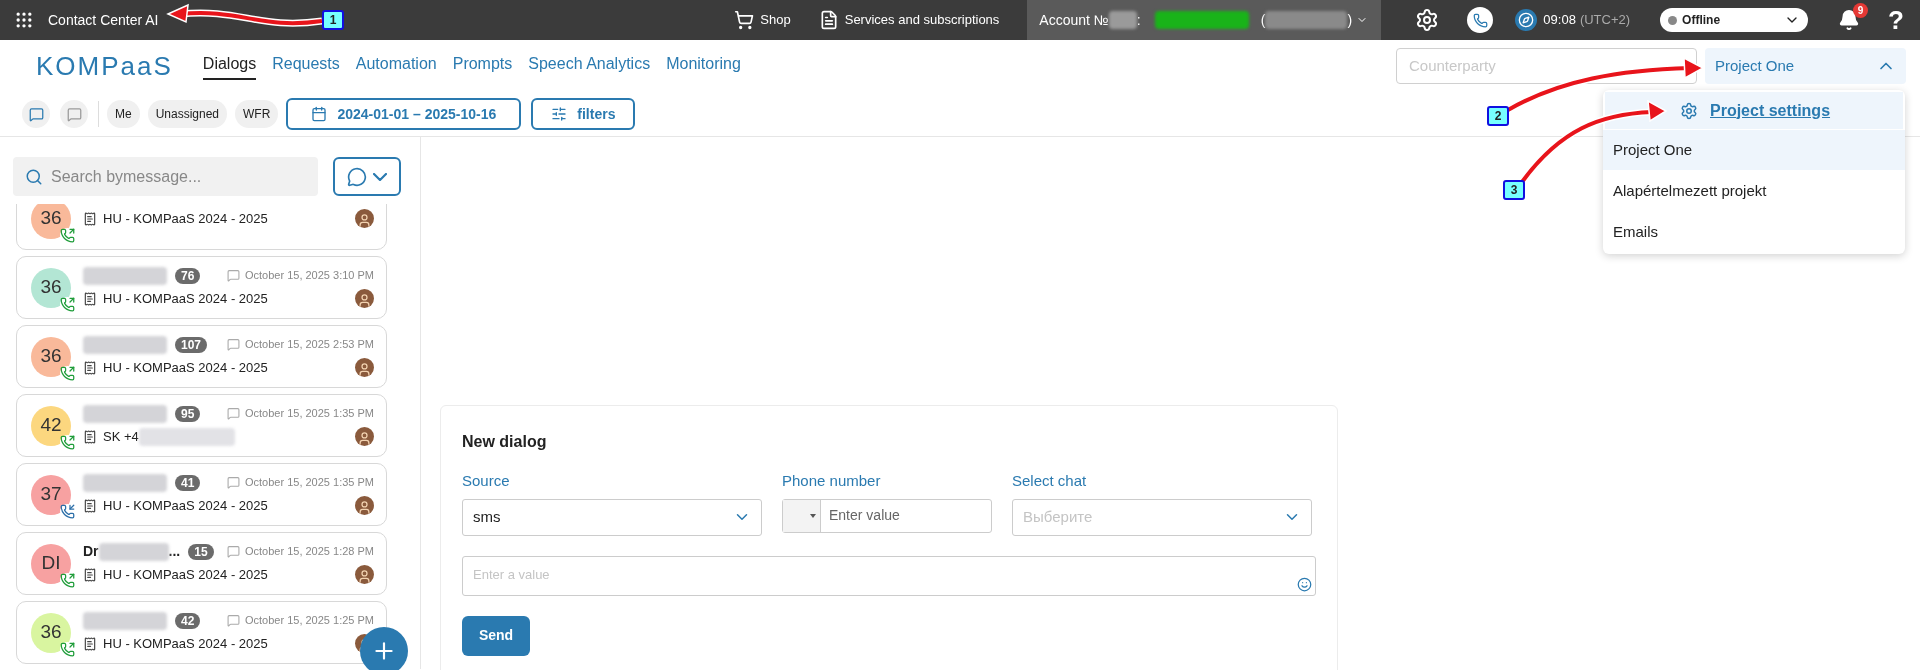 Image resolution: width=1920 pixels, height=670 pixels. What do you see at coordinates (306, 66) in the screenshot?
I see `nav-tab: Requests` at bounding box center [306, 66].